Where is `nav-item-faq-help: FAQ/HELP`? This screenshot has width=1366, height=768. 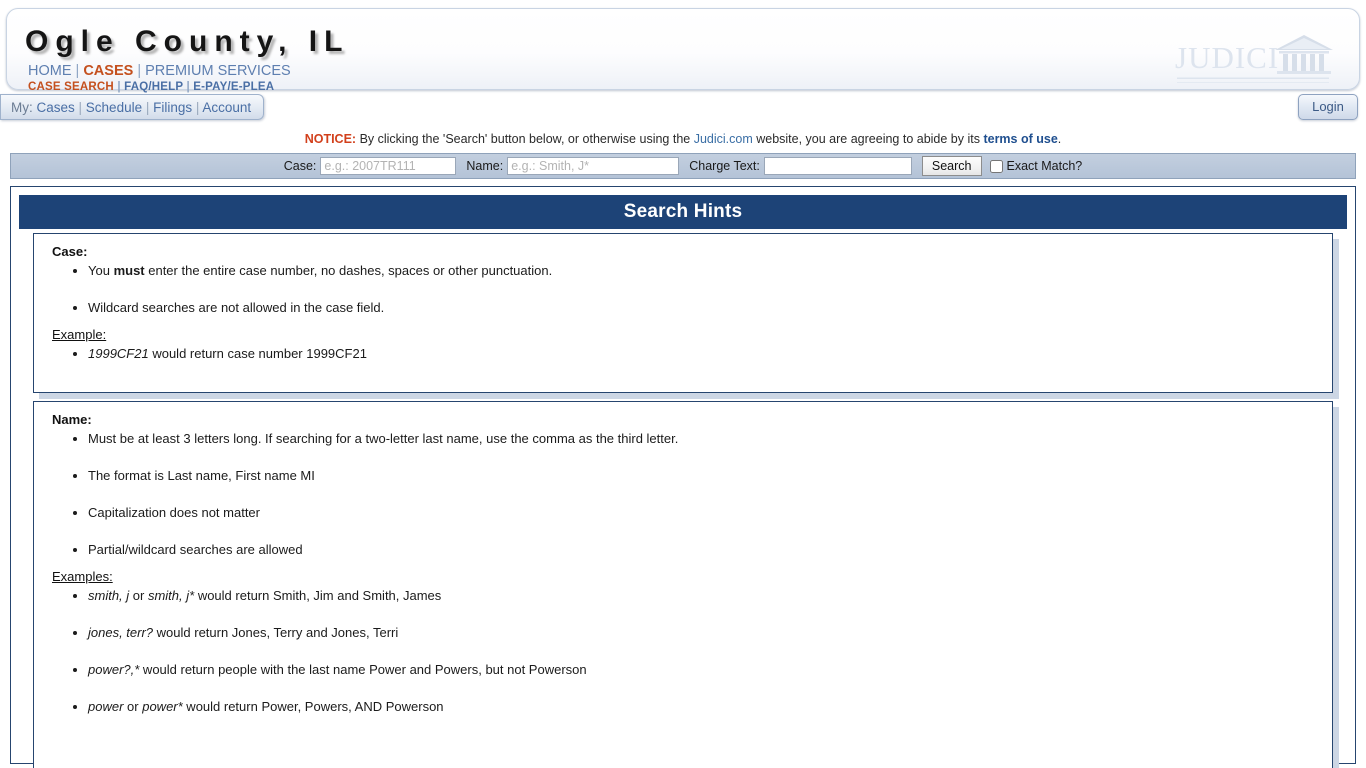 nav-item-faq-help: FAQ/HELP is located at coordinates (153, 87).